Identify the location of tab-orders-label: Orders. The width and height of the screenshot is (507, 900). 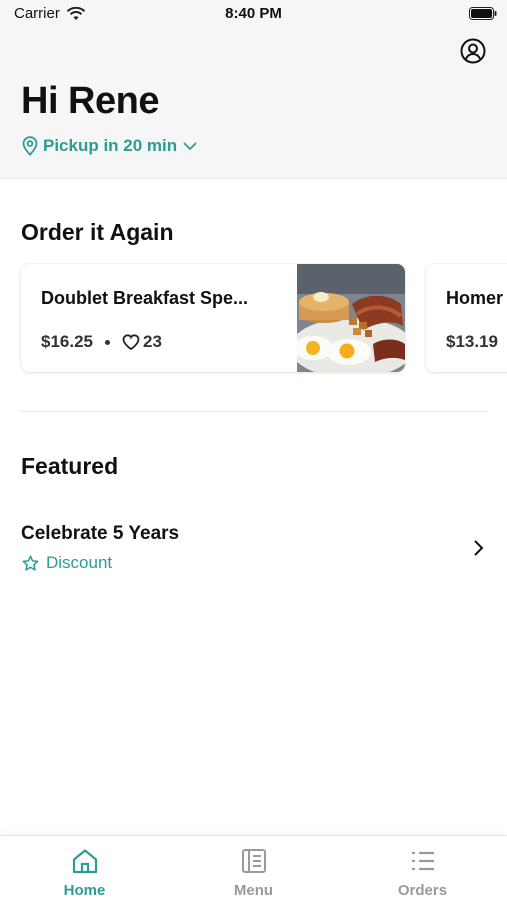
(422, 890).